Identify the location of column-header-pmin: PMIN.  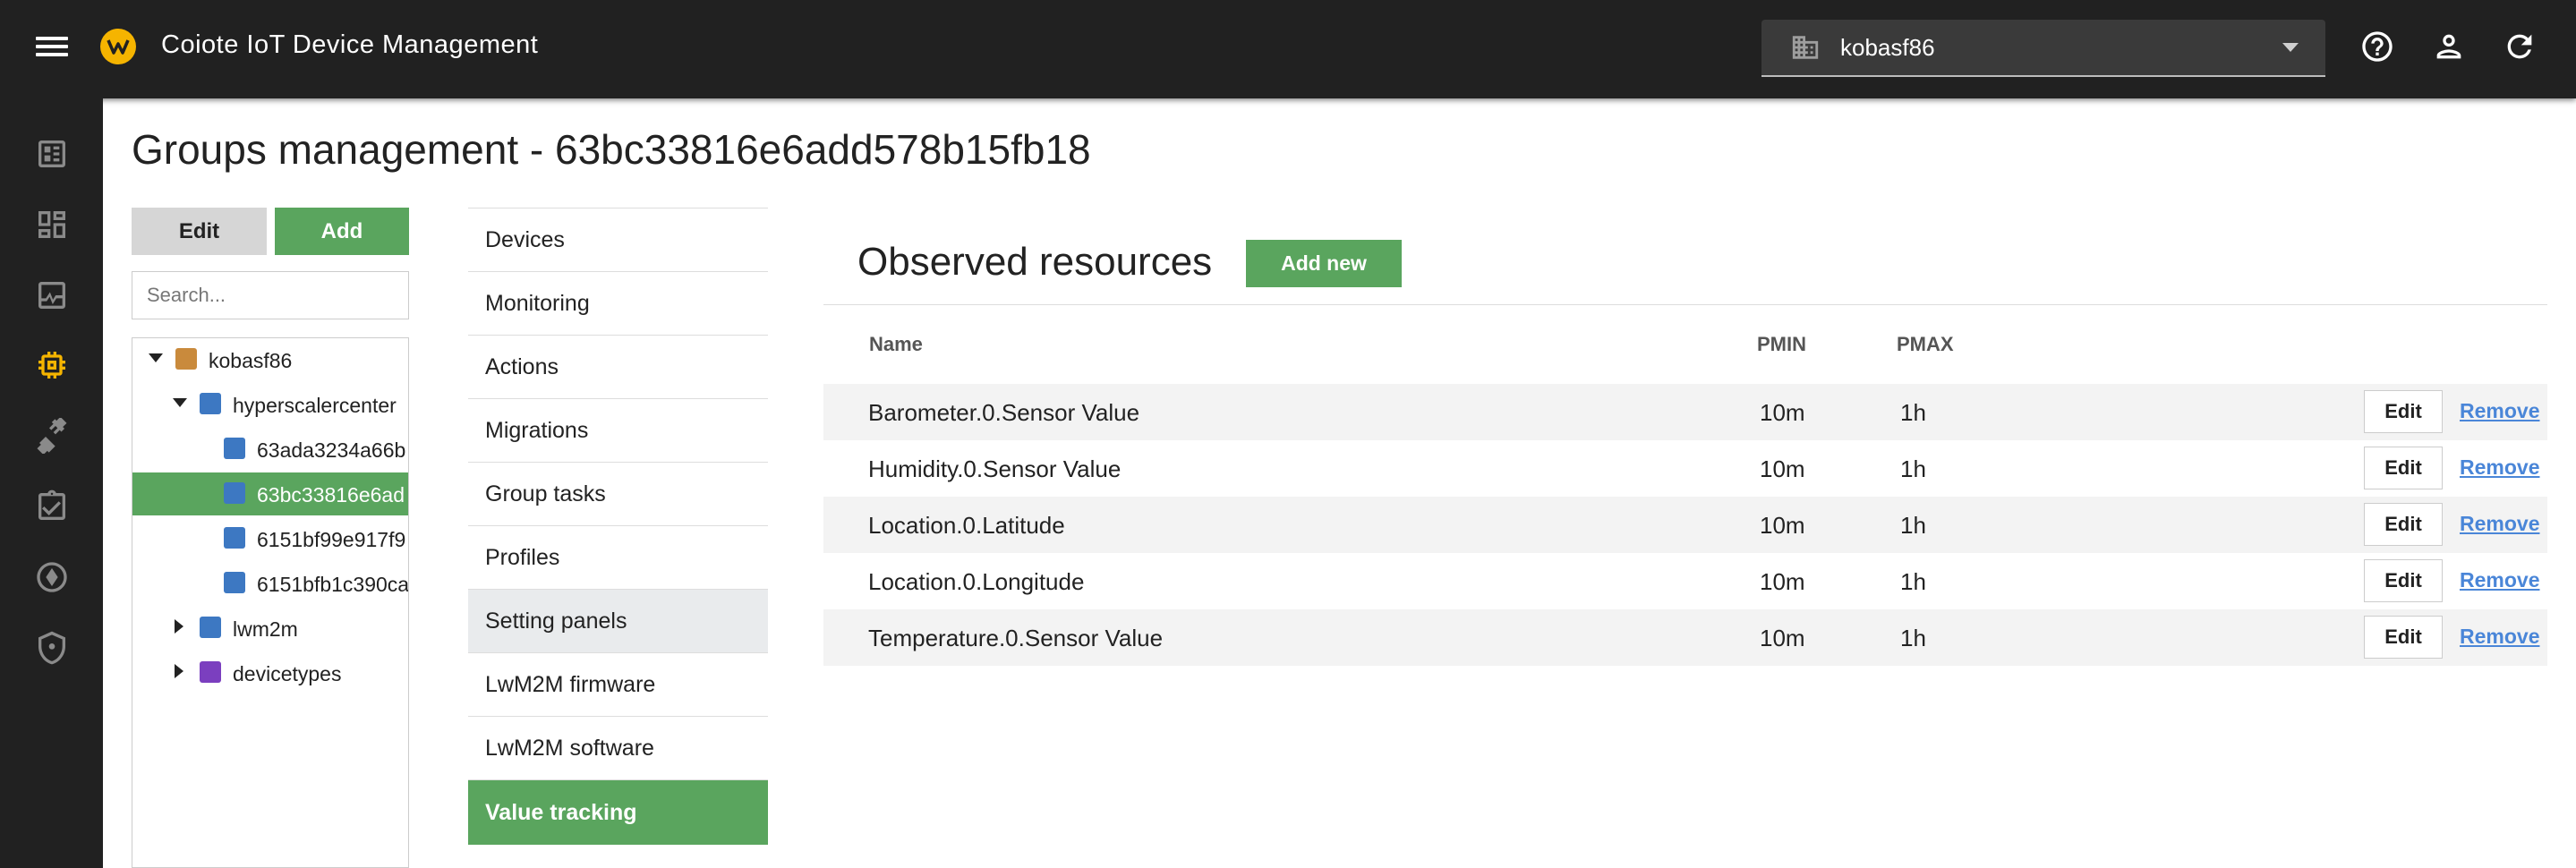
(1781, 344).